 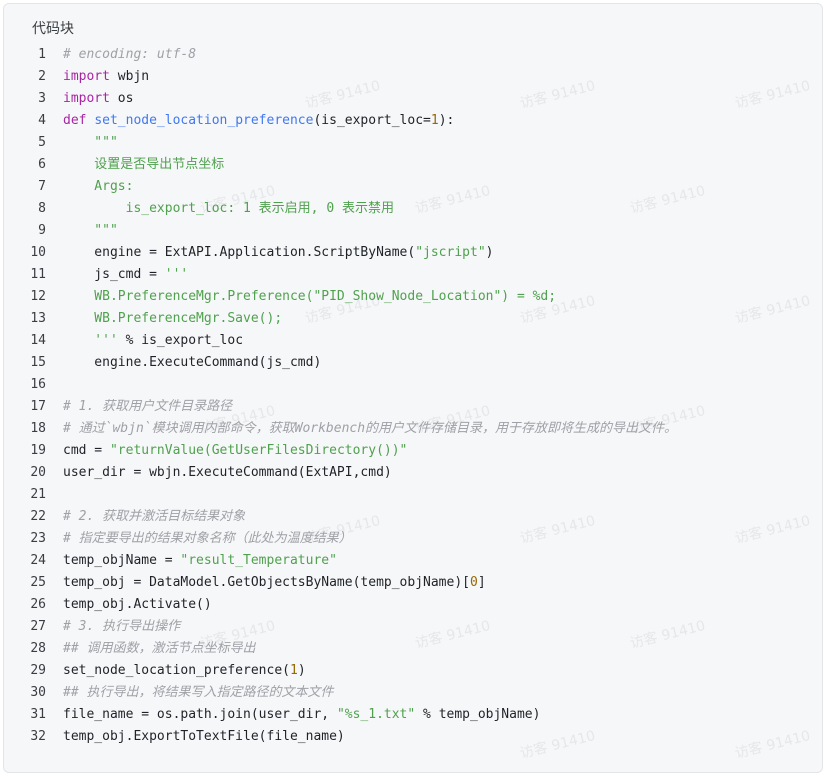 What do you see at coordinates (414, 649) in the screenshot?
I see `code-line: 28 ## 调用函数，激活节点坐标导出` at bounding box center [414, 649].